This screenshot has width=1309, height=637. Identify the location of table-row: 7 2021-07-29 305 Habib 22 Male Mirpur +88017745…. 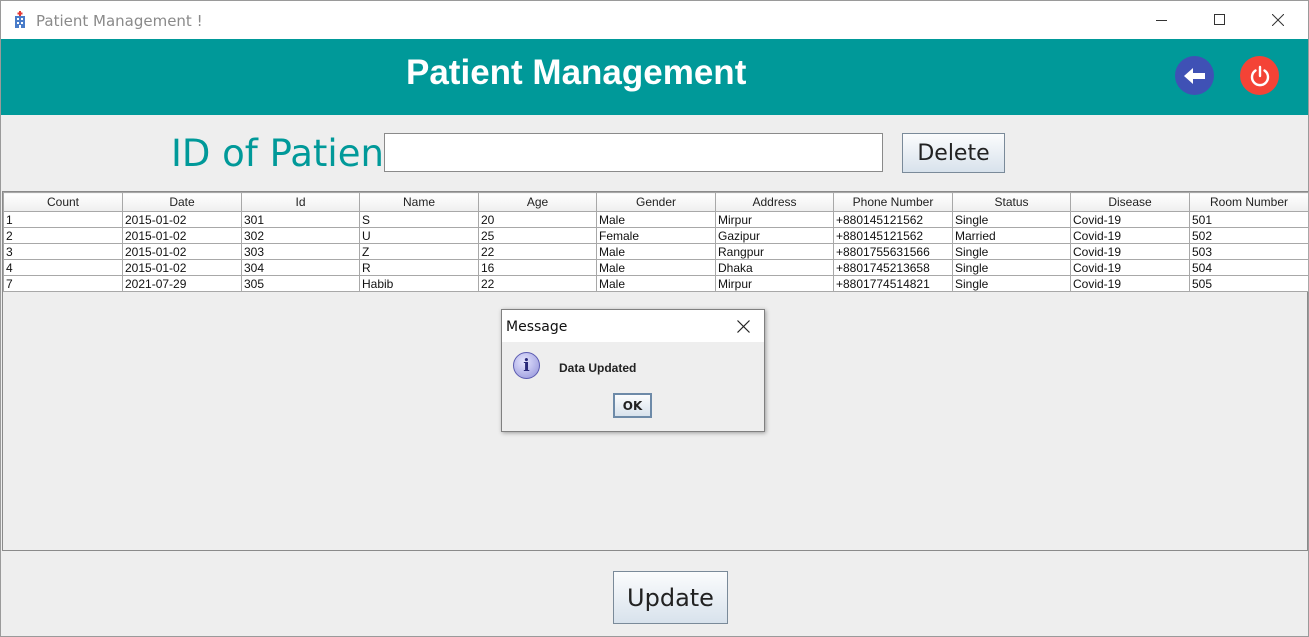
(656, 283).